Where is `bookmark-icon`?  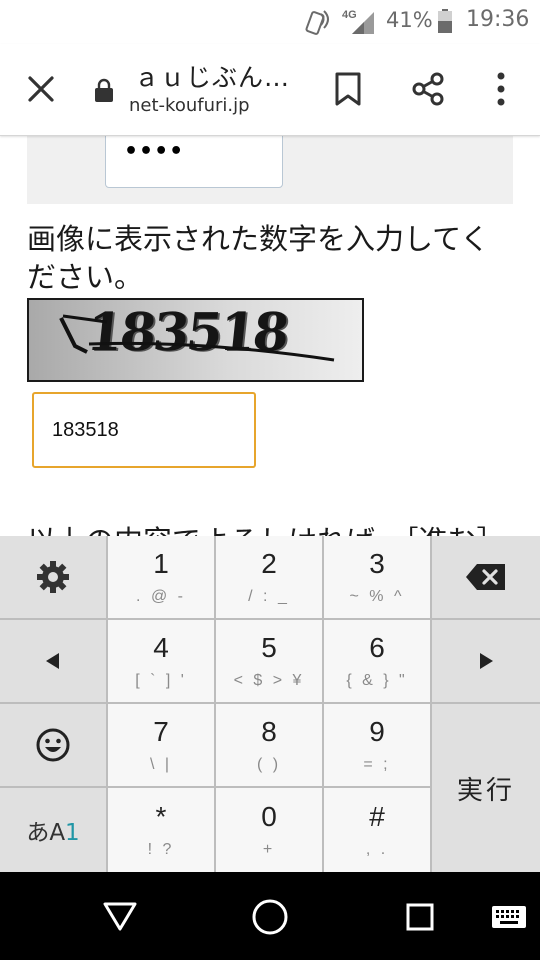
bookmark-icon is located at coordinates (348, 89).